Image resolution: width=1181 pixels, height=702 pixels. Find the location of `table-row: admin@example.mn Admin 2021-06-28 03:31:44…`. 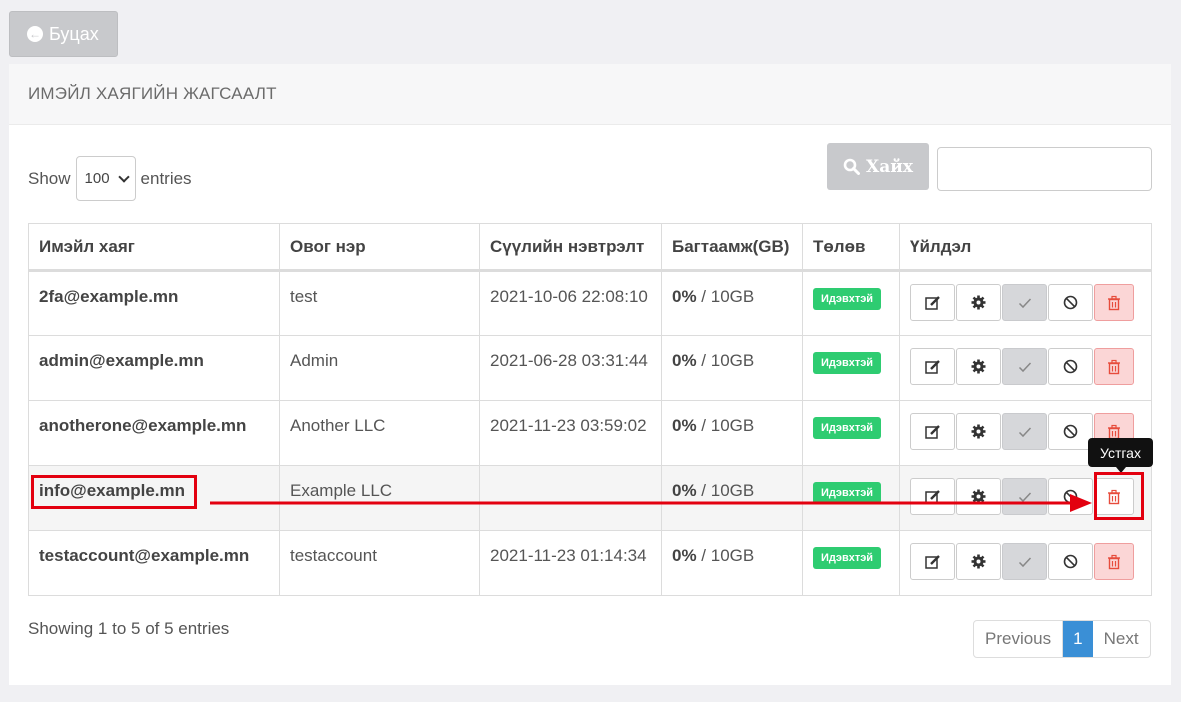

table-row: admin@example.mn Admin 2021-06-28 03:31:44… is located at coordinates (590, 368).